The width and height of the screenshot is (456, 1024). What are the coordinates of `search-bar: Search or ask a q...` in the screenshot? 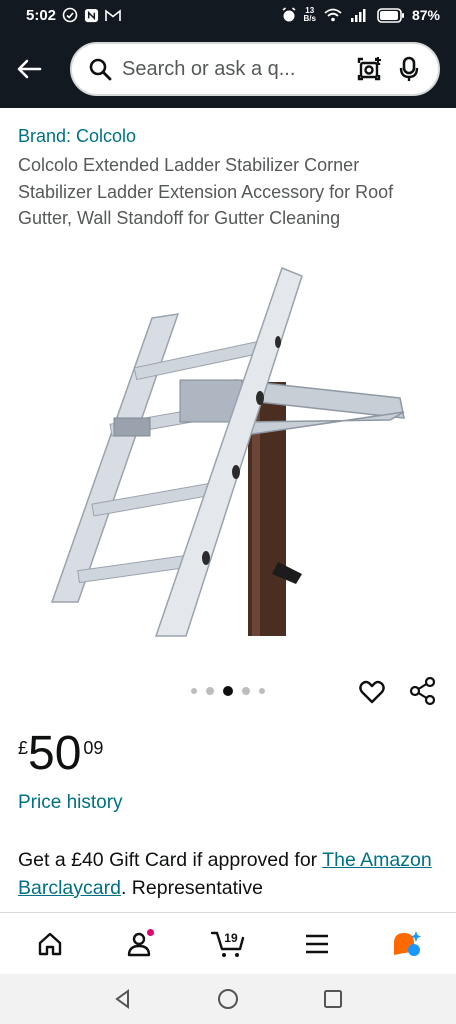 It's located at (255, 69).